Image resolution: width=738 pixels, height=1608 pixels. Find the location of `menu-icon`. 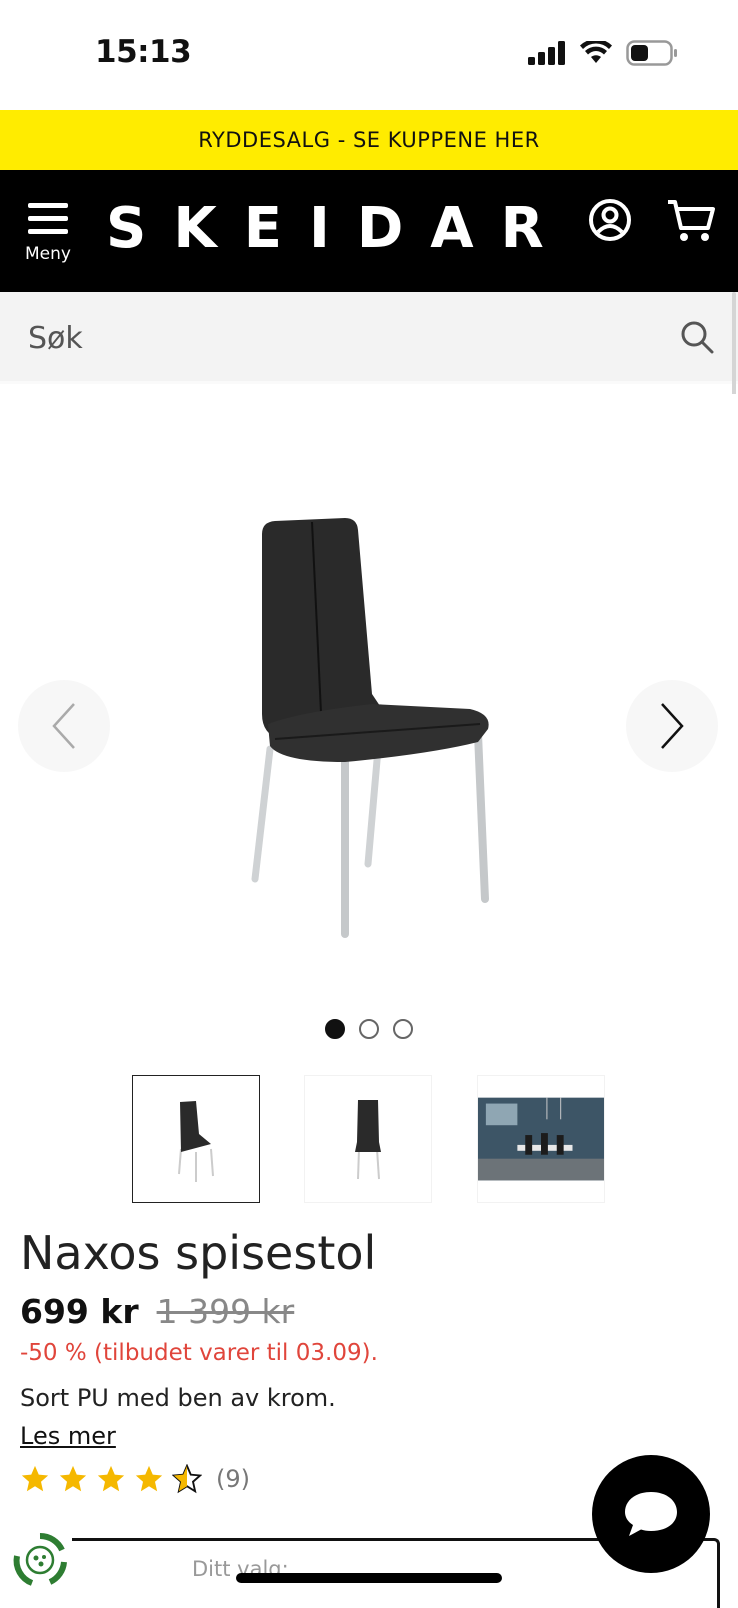

menu-icon is located at coordinates (48, 222).